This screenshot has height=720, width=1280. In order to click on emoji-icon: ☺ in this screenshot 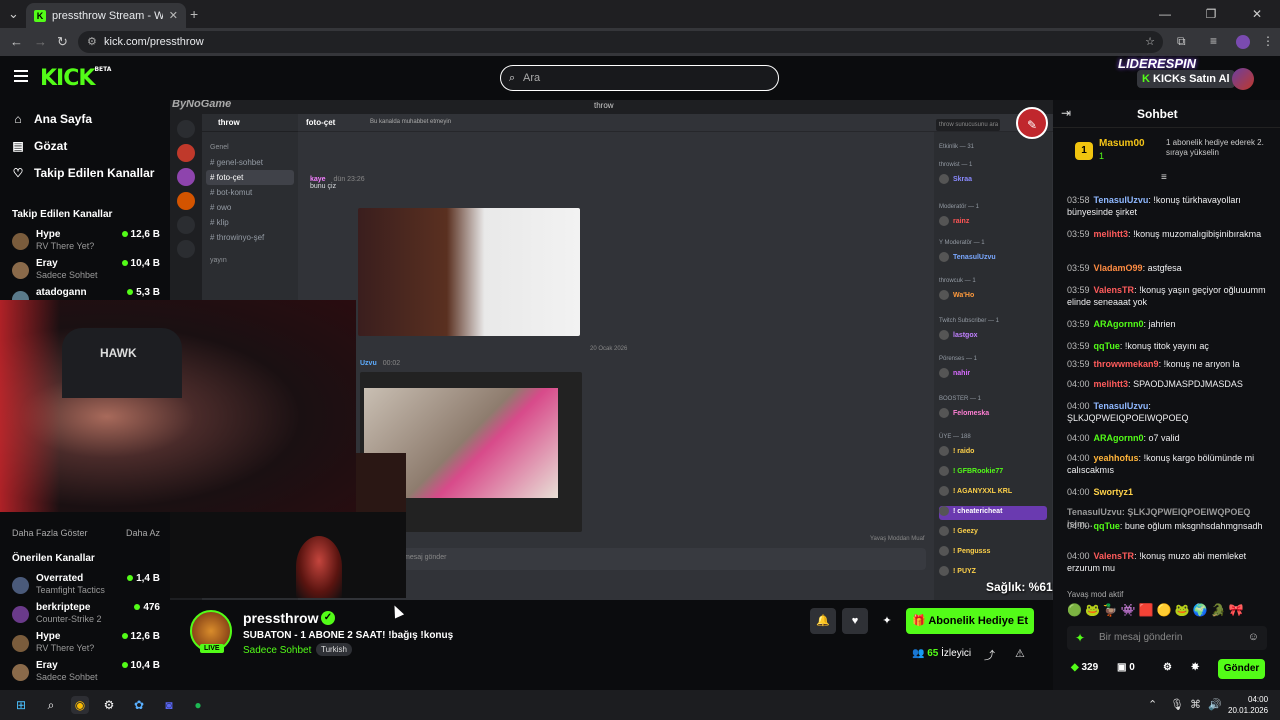, I will do `click(1253, 637)`.